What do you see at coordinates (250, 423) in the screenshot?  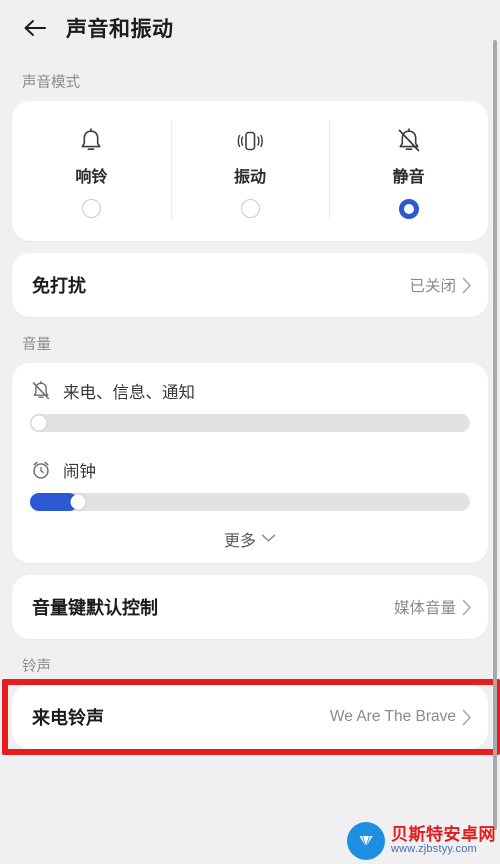 I see `volume-slider-calls` at bounding box center [250, 423].